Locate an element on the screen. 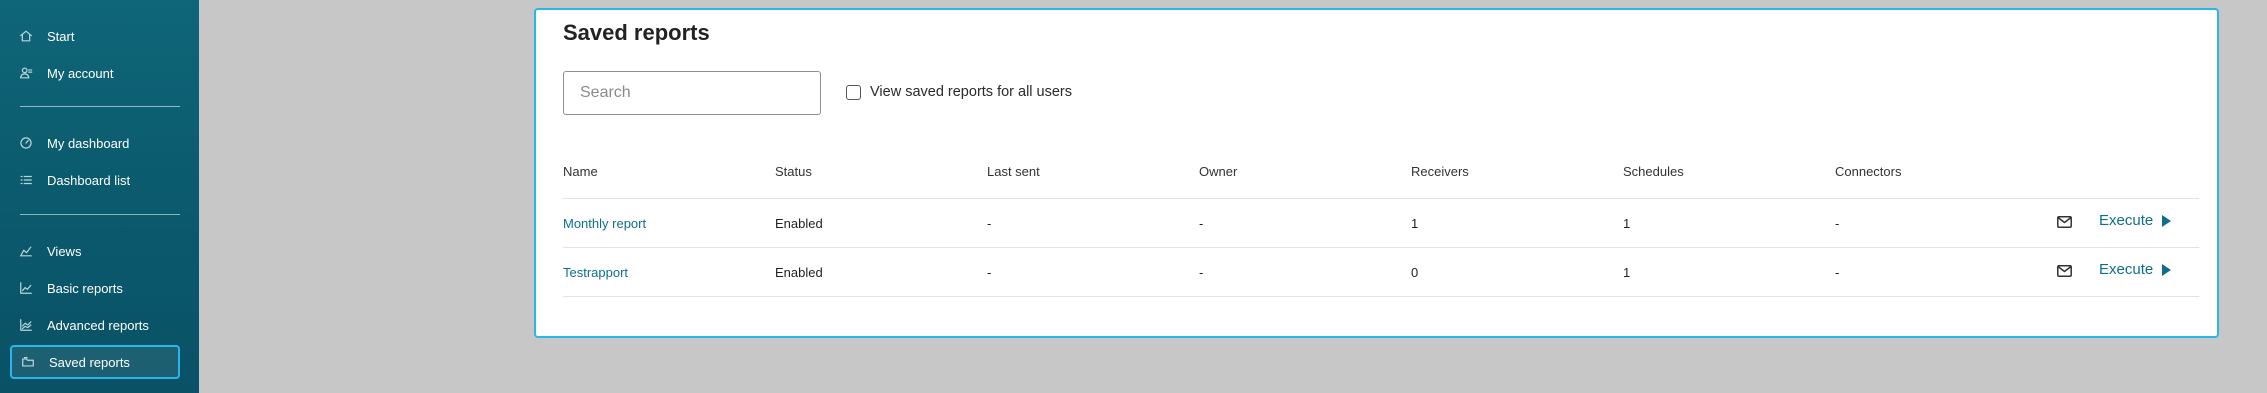  sidebar-item-label: Dashboard list is located at coordinates (89, 180).